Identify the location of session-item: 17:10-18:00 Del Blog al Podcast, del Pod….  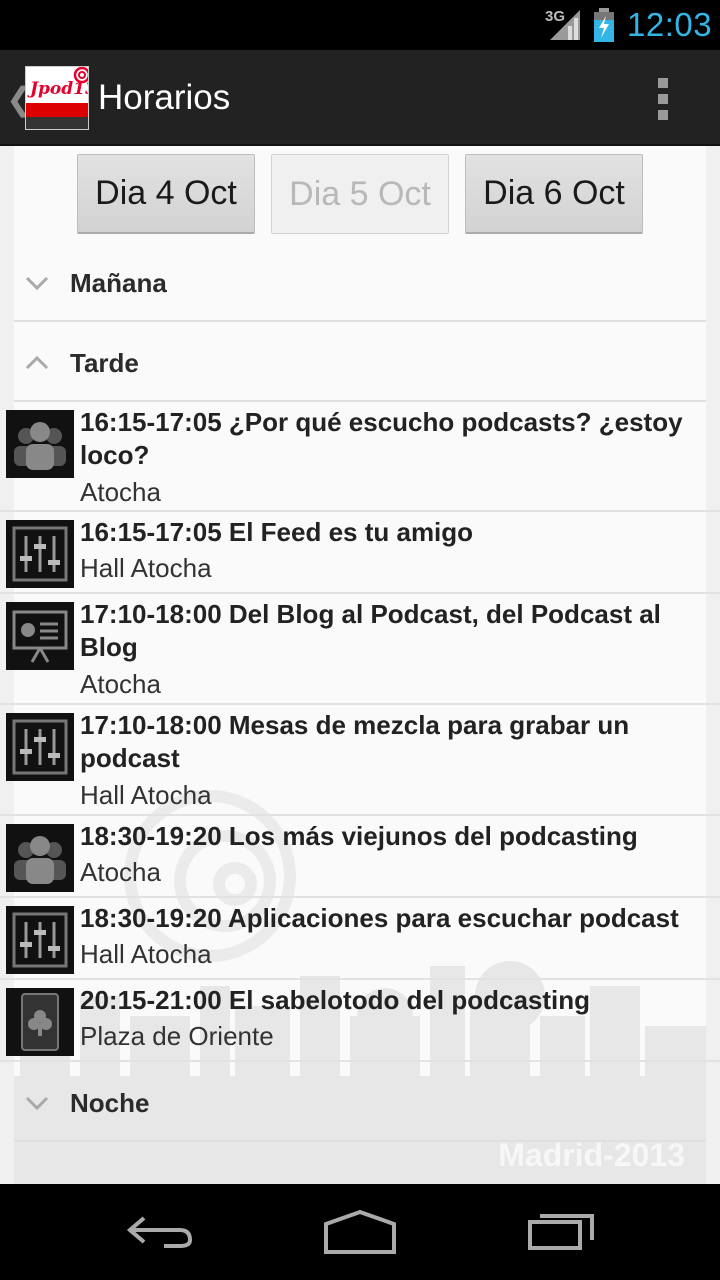
(360, 649).